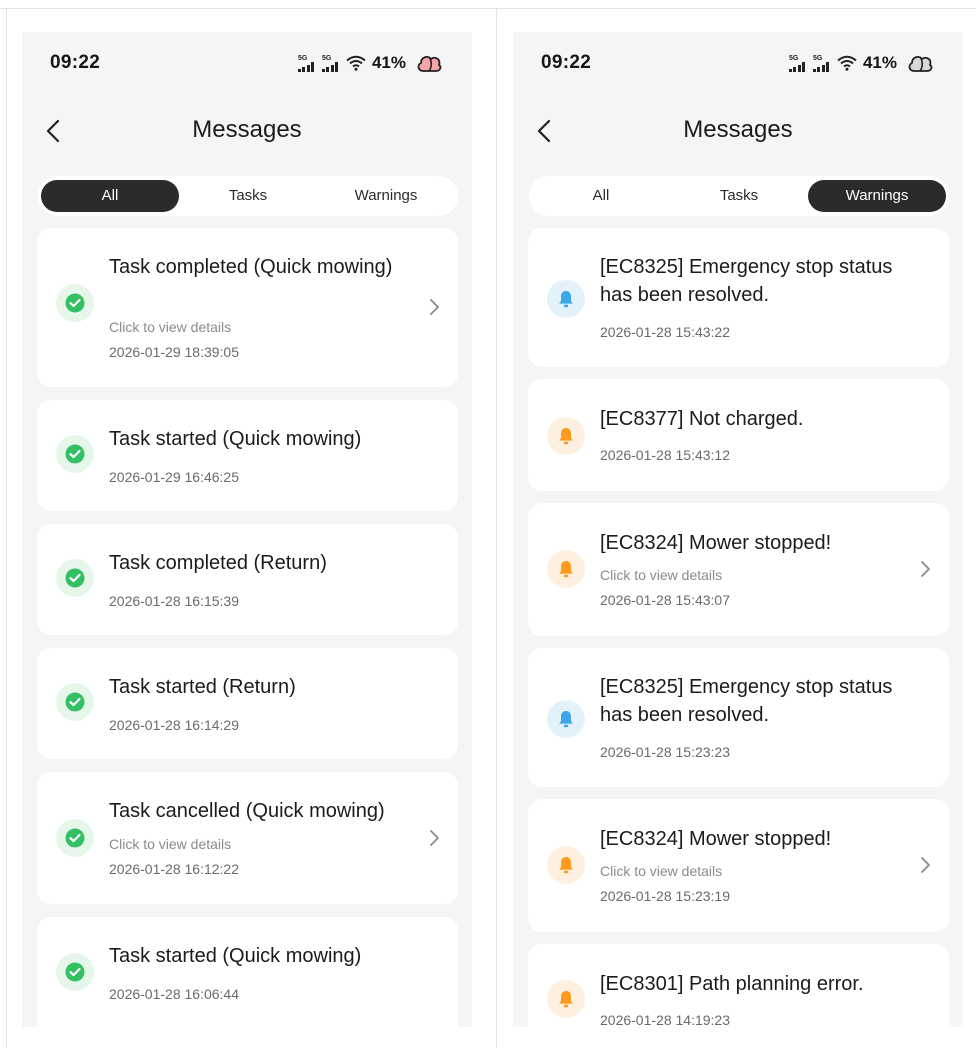 The width and height of the screenshot is (976, 1048). Describe the element at coordinates (174, 601) in the screenshot. I see `message-time: 2026-01-28 16:15:39` at that location.